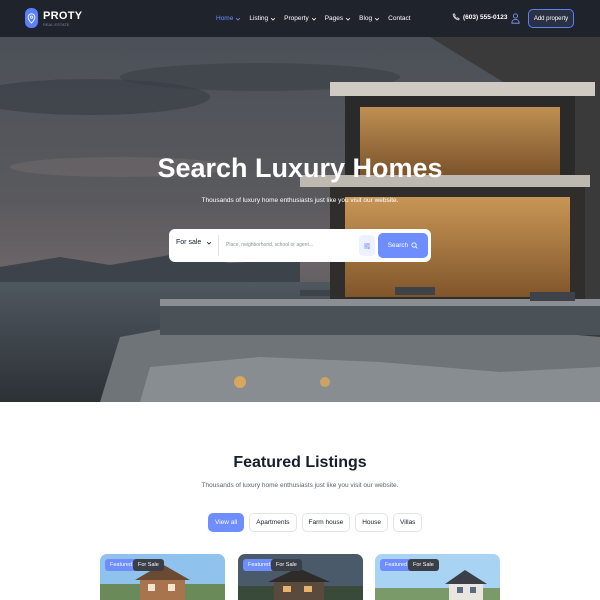  I want to click on search-icon, so click(414, 245).